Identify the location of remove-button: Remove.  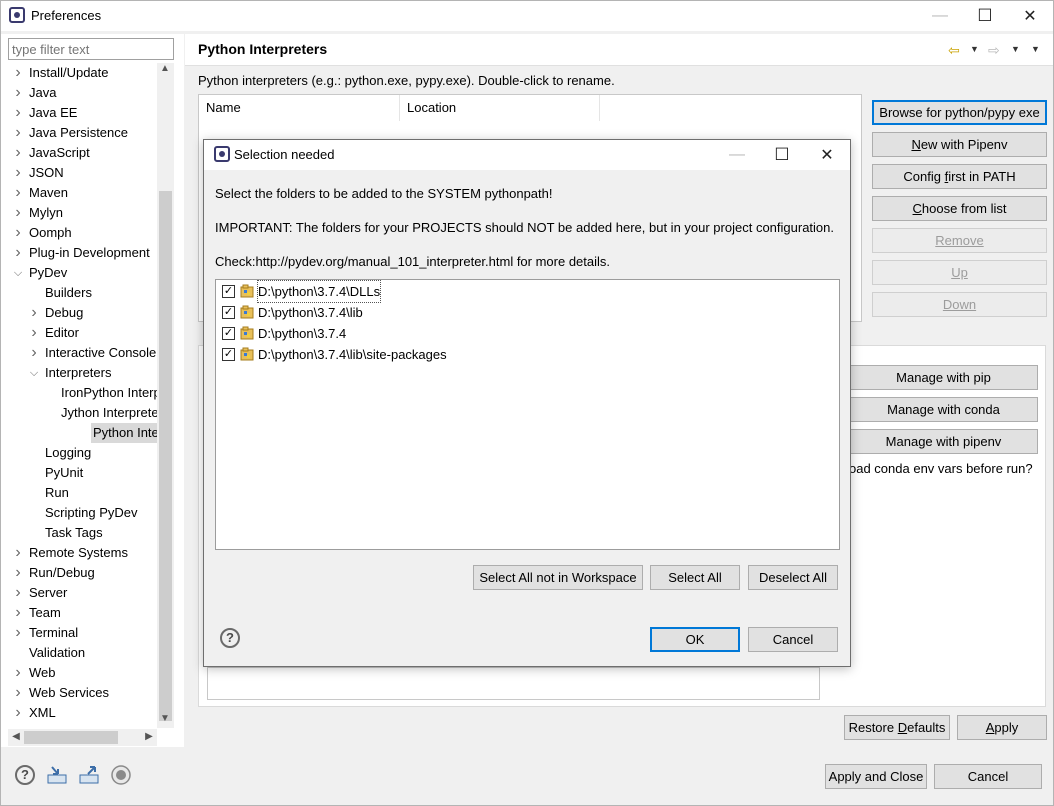
(959, 240).